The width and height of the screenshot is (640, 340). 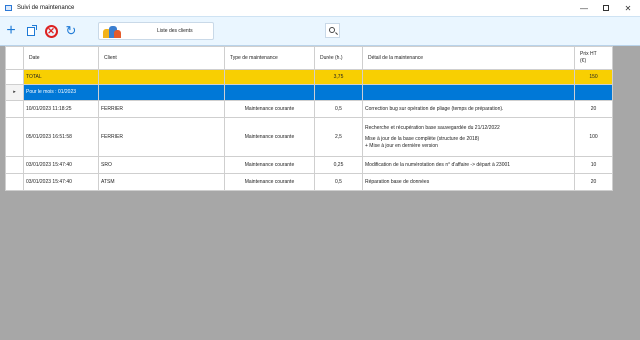 What do you see at coordinates (161, 182) in the screenshot?
I see `cell-client: ATSM` at bounding box center [161, 182].